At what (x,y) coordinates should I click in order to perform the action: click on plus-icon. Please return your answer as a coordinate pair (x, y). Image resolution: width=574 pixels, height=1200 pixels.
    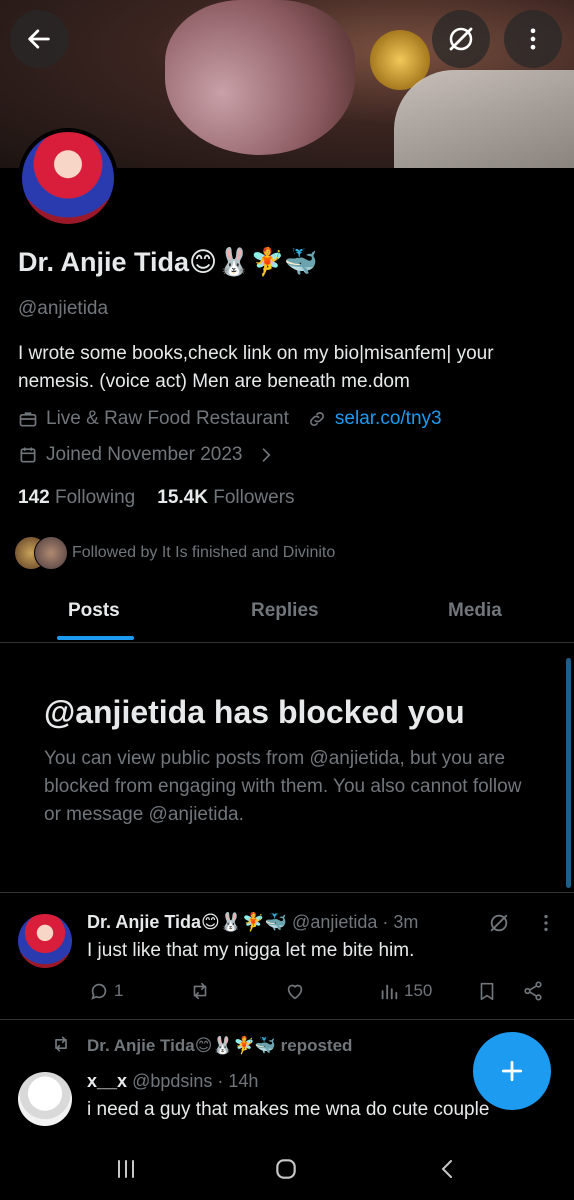
    Looking at the image, I should click on (512, 1071).